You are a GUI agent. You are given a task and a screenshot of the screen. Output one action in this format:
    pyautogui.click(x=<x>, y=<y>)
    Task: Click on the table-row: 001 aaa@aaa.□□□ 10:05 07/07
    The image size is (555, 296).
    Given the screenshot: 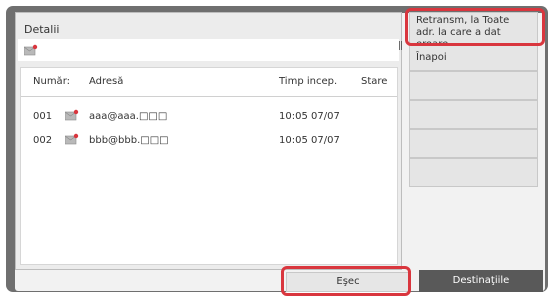 What is the action you would take?
    pyautogui.click(x=209, y=118)
    